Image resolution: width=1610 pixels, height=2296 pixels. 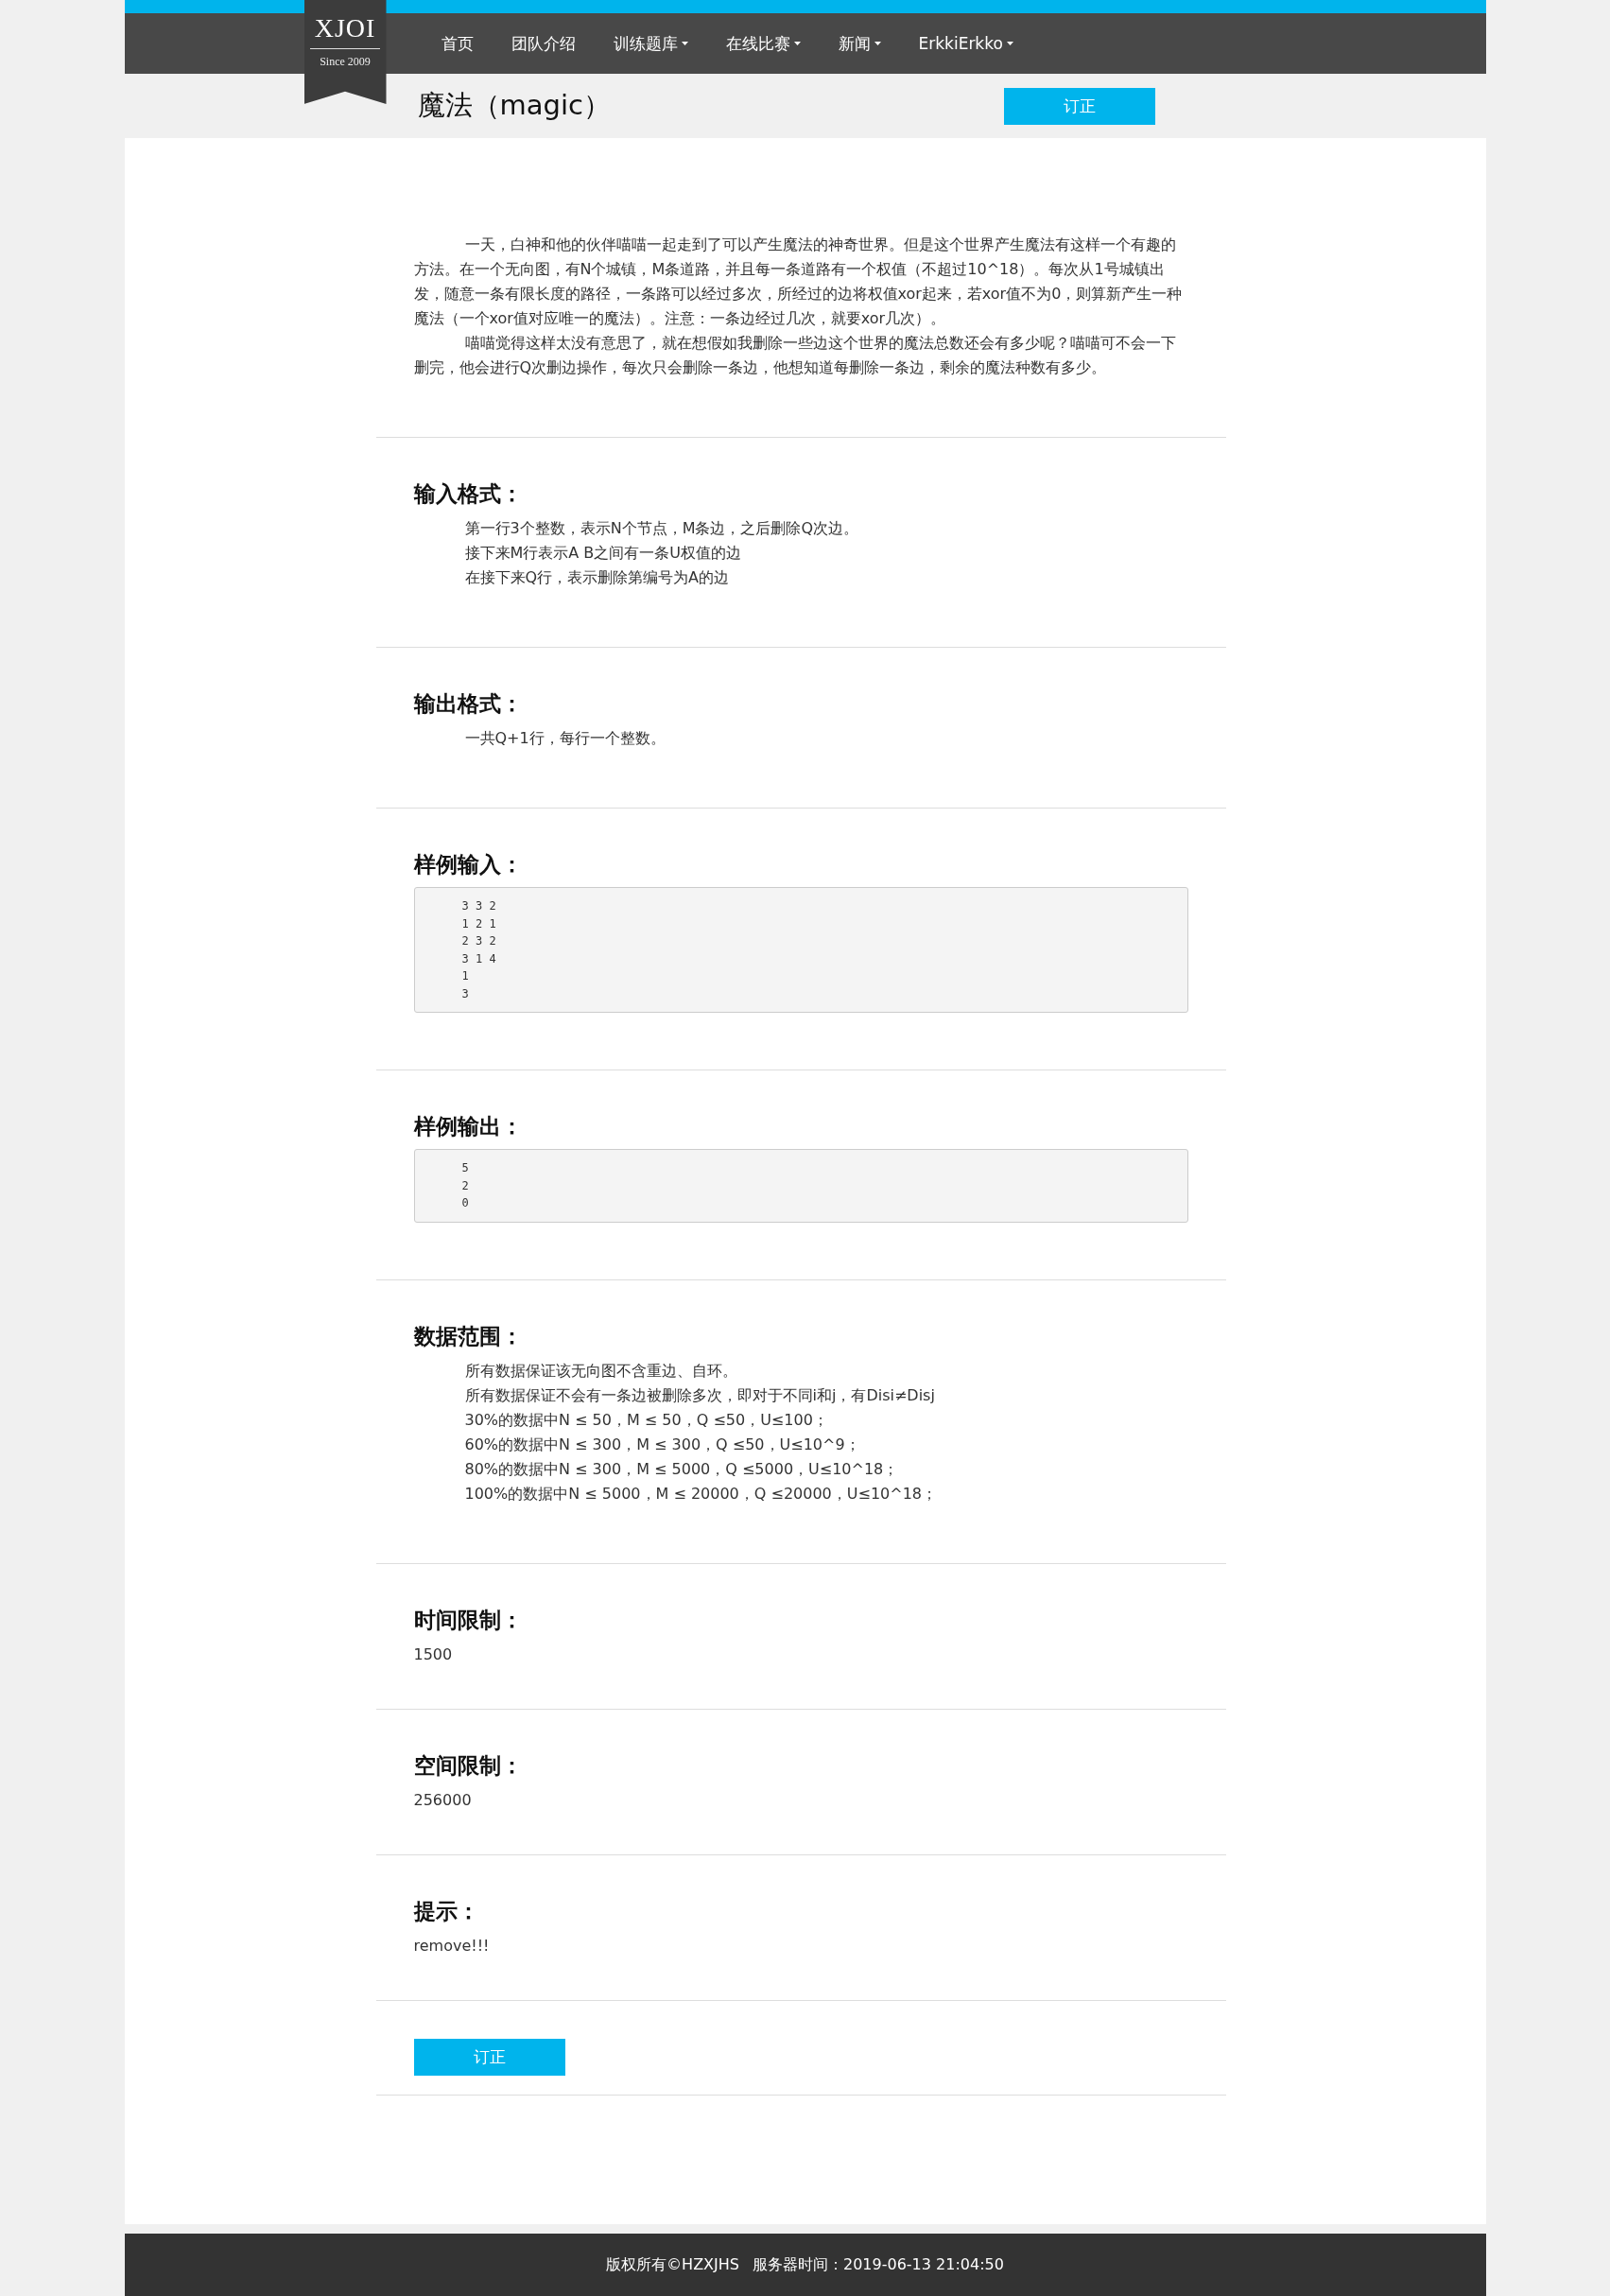 I want to click on section-text: 80%的数据中N ≤ 300，M ≤ 5000，Q ≤5000，U≤10^18；, so click(x=681, y=1469).